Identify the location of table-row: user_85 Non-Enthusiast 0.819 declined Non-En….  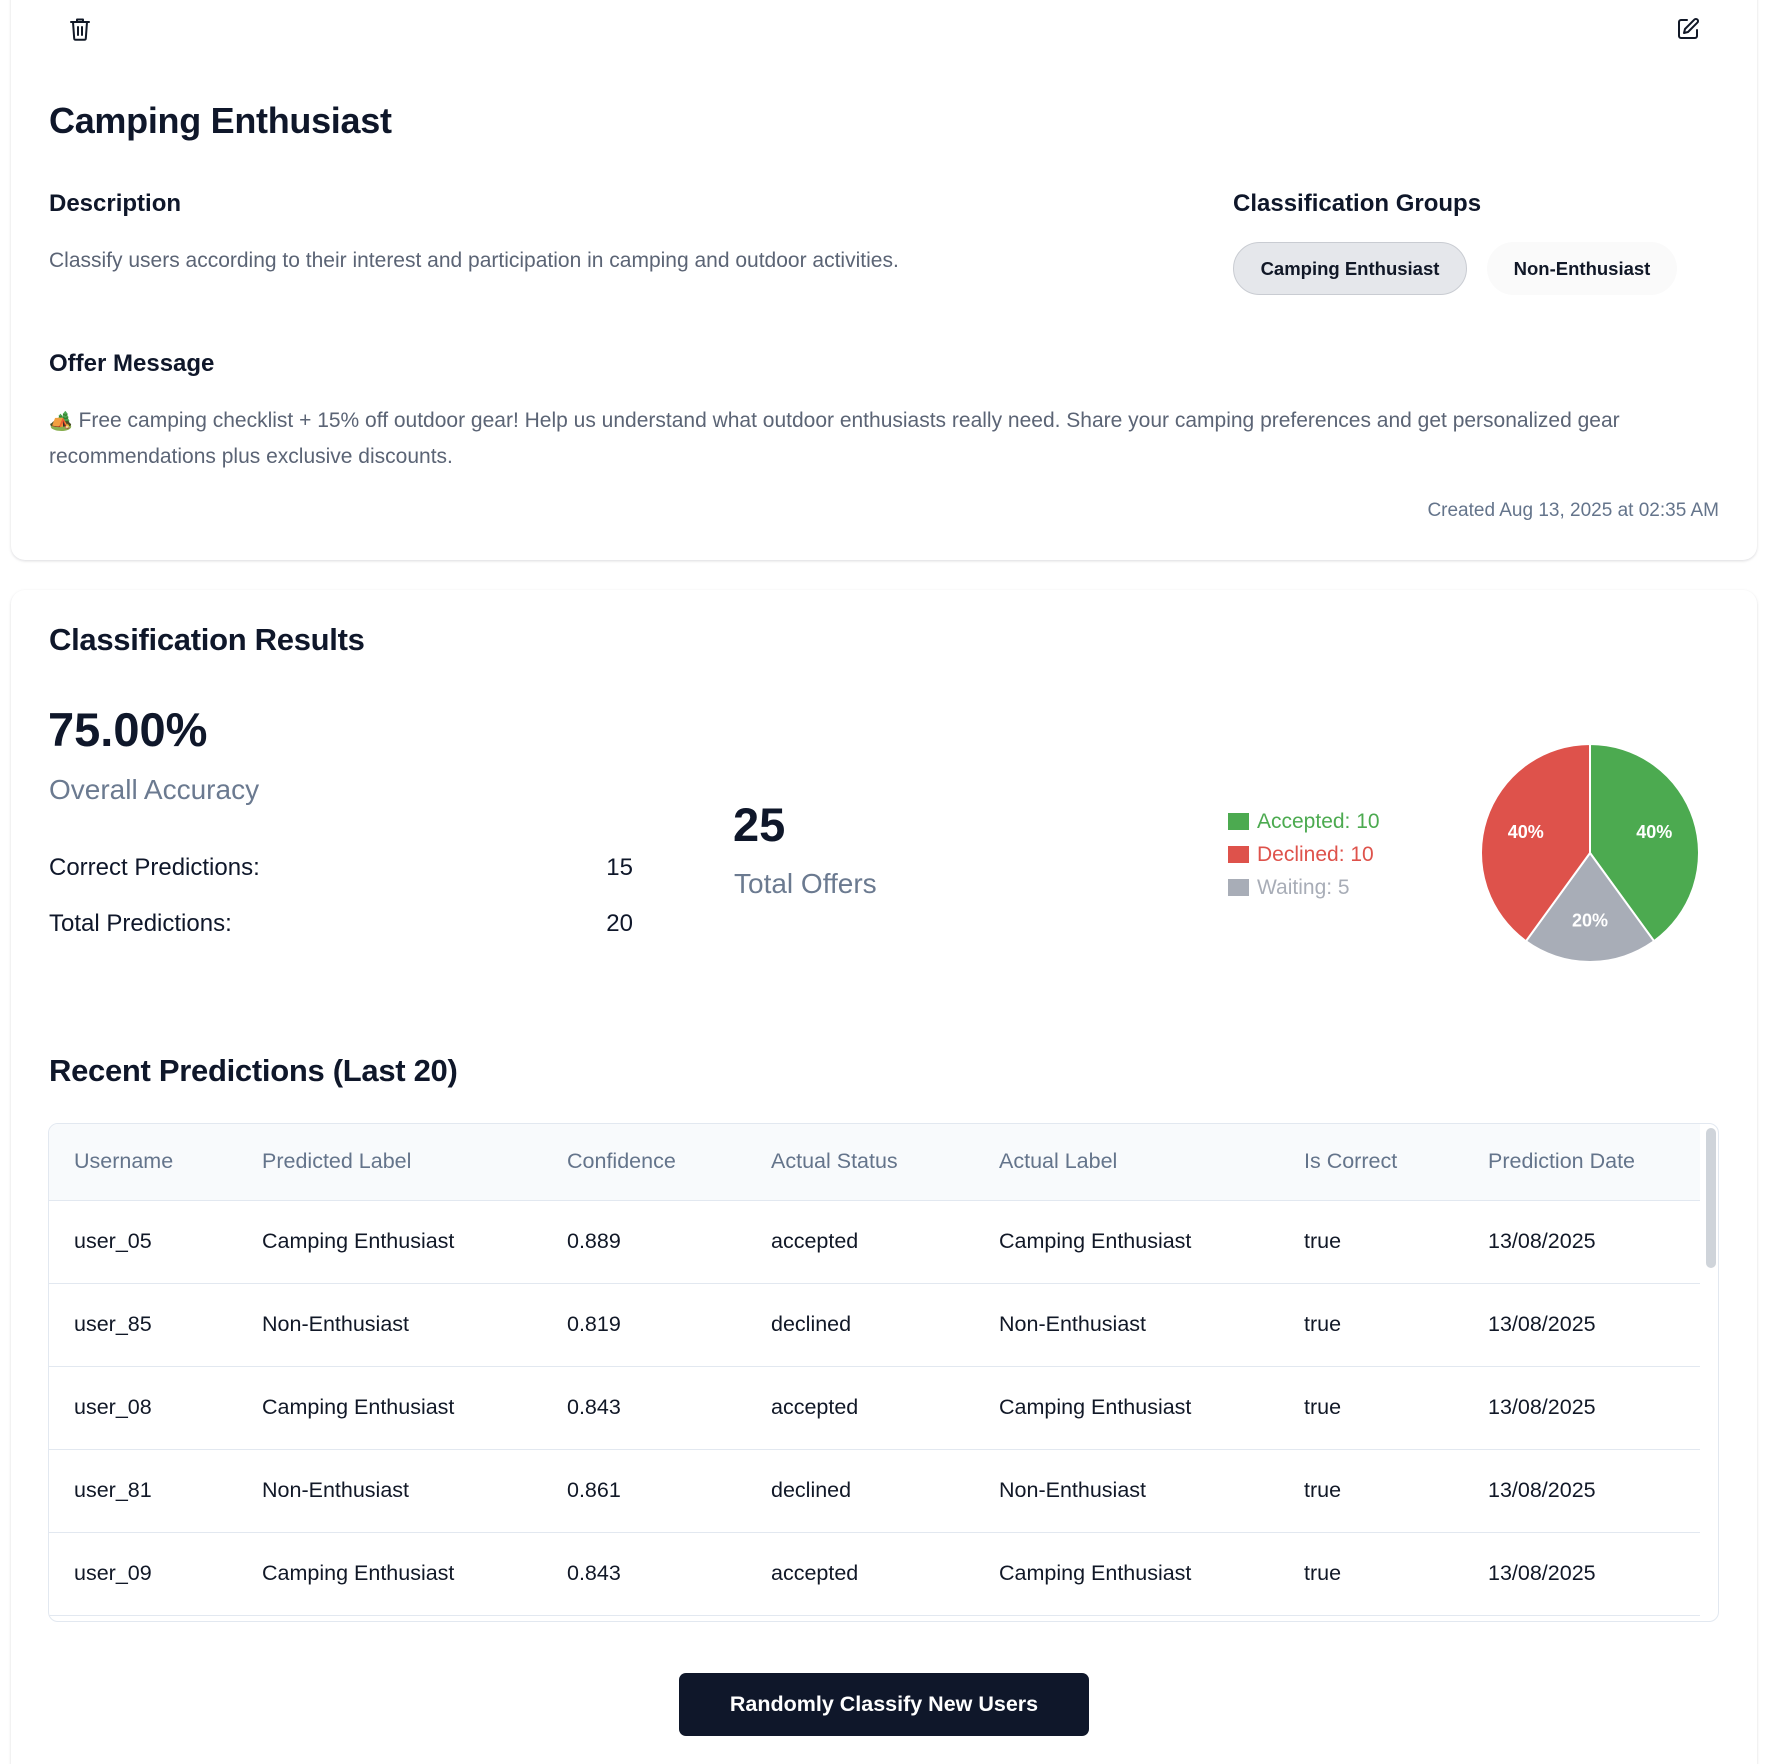
(874, 1325).